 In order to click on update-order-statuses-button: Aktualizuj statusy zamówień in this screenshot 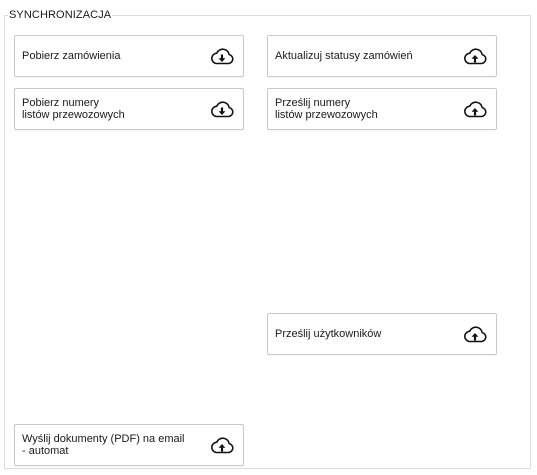, I will do `click(382, 56)`.